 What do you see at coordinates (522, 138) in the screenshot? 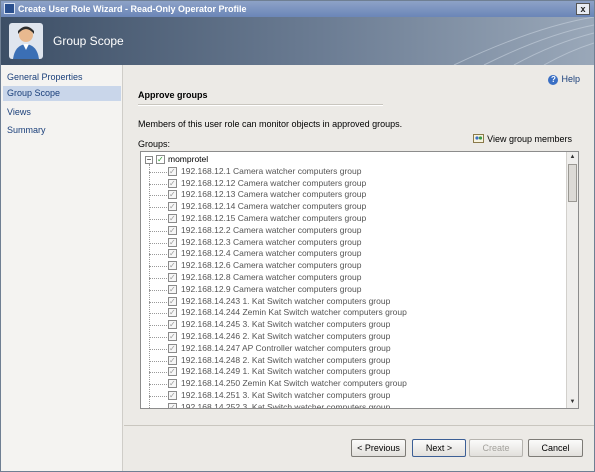
I see `view-group-members-button: View group members` at bounding box center [522, 138].